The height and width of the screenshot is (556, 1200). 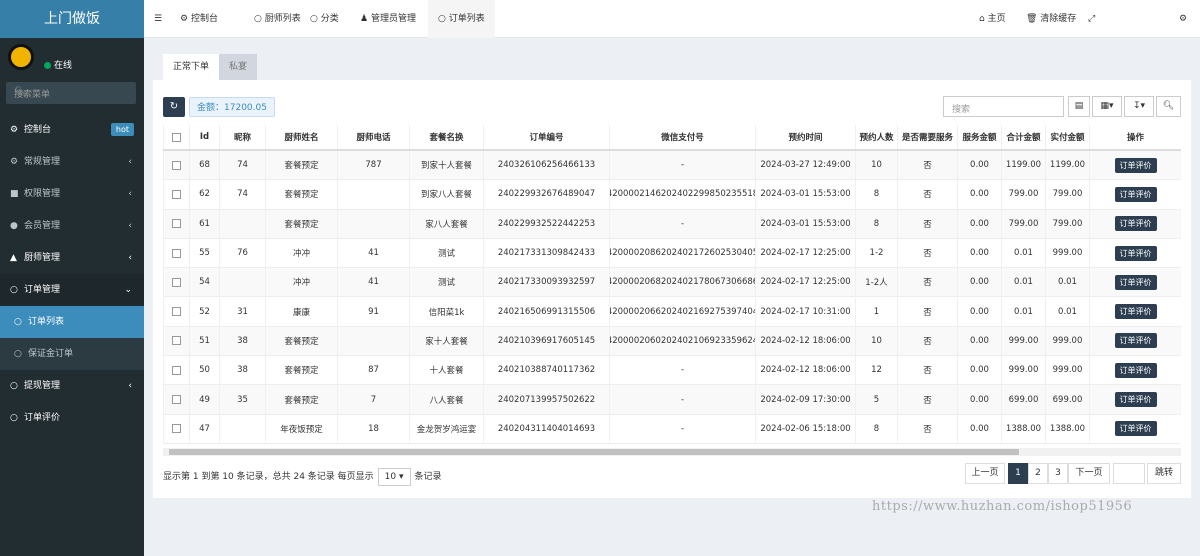 What do you see at coordinates (682, 137) in the screenshot?
I see `column-header-wx: 微信支付号` at bounding box center [682, 137].